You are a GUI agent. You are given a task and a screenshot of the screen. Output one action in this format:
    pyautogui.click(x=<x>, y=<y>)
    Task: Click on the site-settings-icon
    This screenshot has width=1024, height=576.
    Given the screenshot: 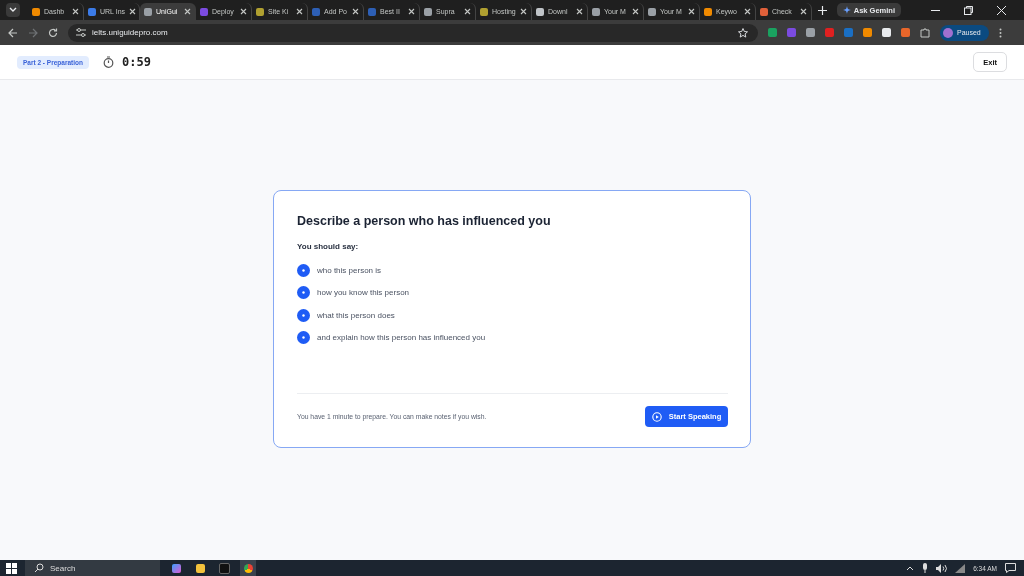 What is the action you would take?
    pyautogui.click(x=81, y=32)
    